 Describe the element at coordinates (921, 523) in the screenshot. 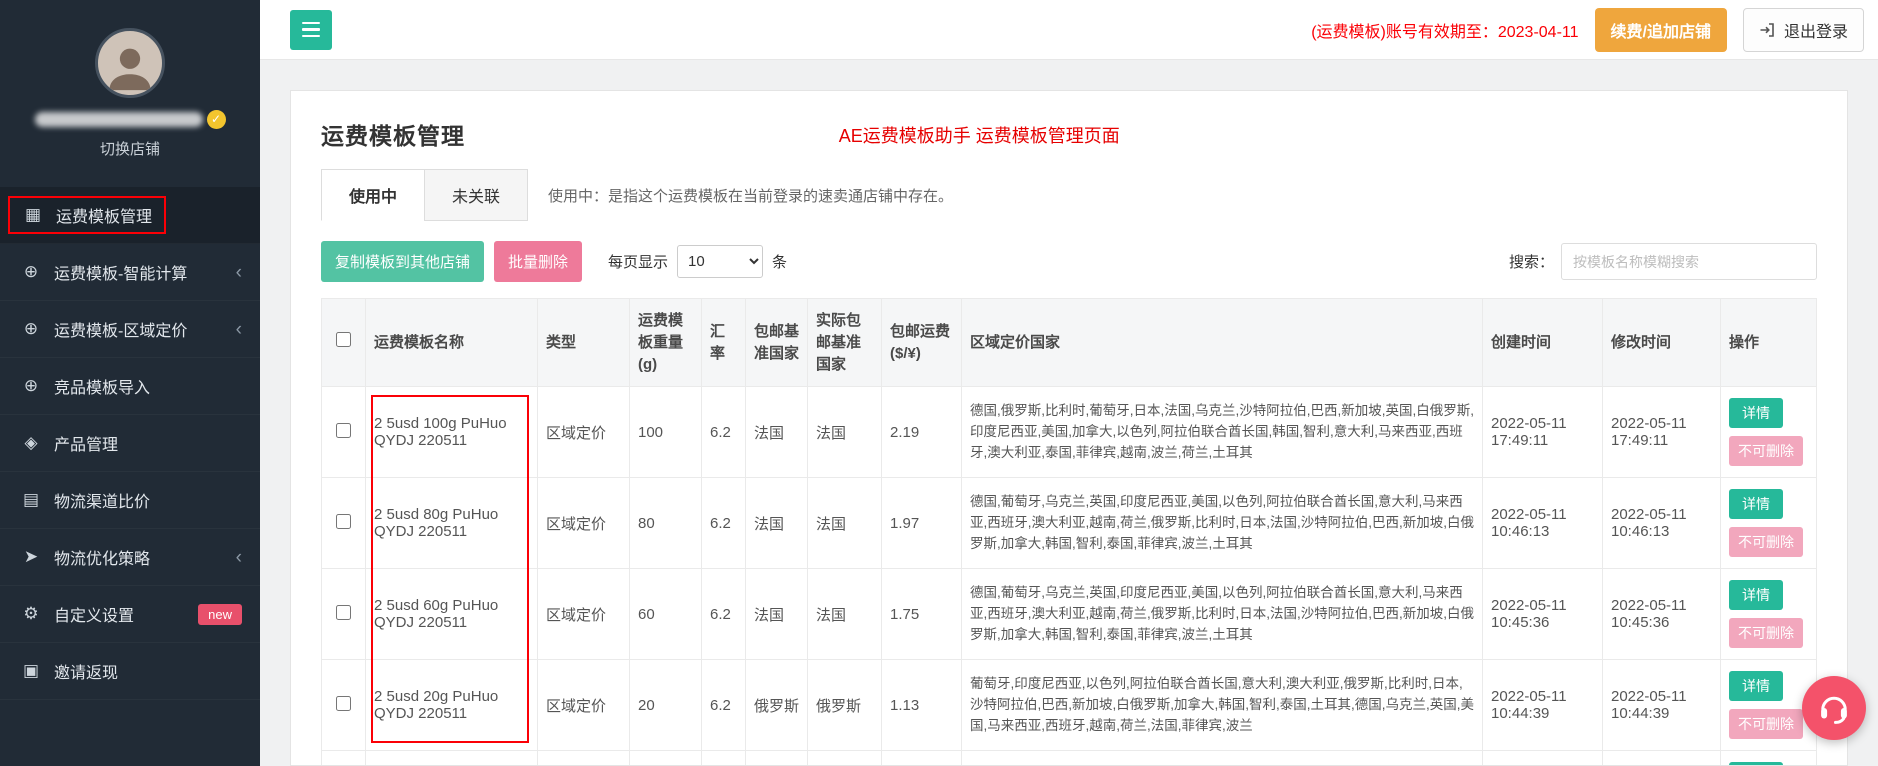

I see `free-ship-fee-cell: 1.97` at that location.